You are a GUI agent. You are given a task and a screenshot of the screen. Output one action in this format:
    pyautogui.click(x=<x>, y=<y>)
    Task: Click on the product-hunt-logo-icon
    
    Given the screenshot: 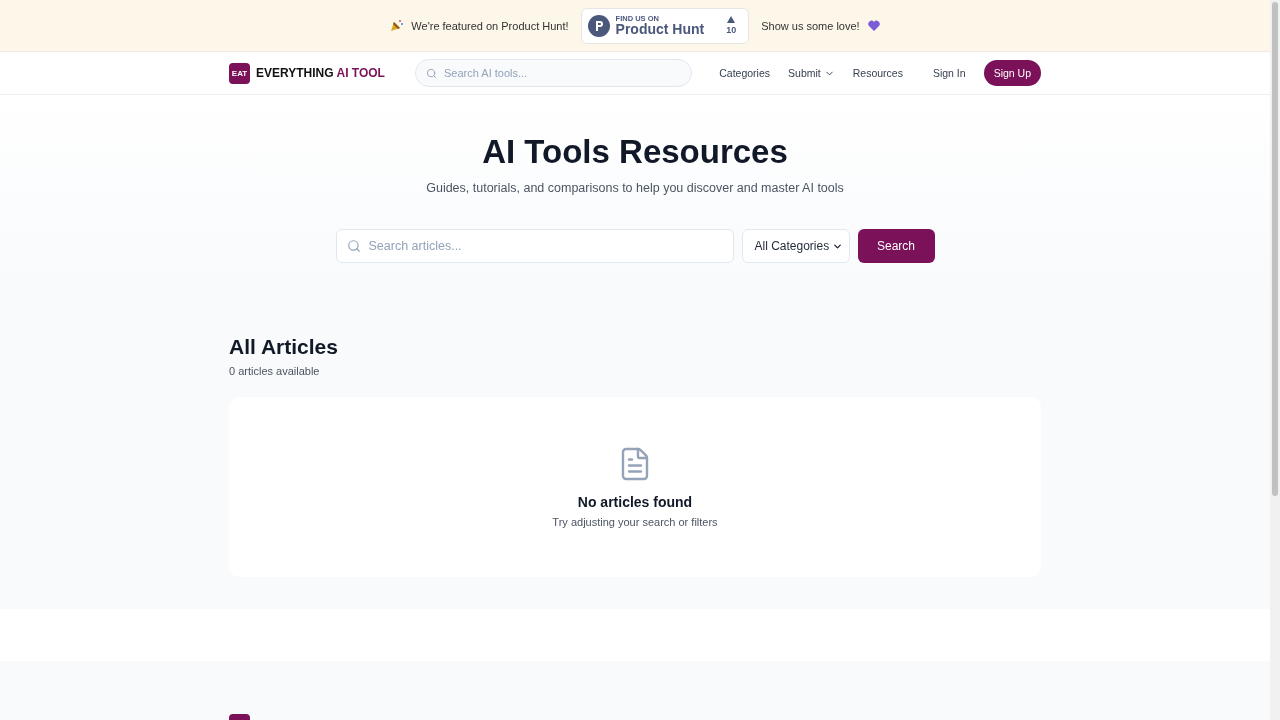 What is the action you would take?
    pyautogui.click(x=598, y=25)
    